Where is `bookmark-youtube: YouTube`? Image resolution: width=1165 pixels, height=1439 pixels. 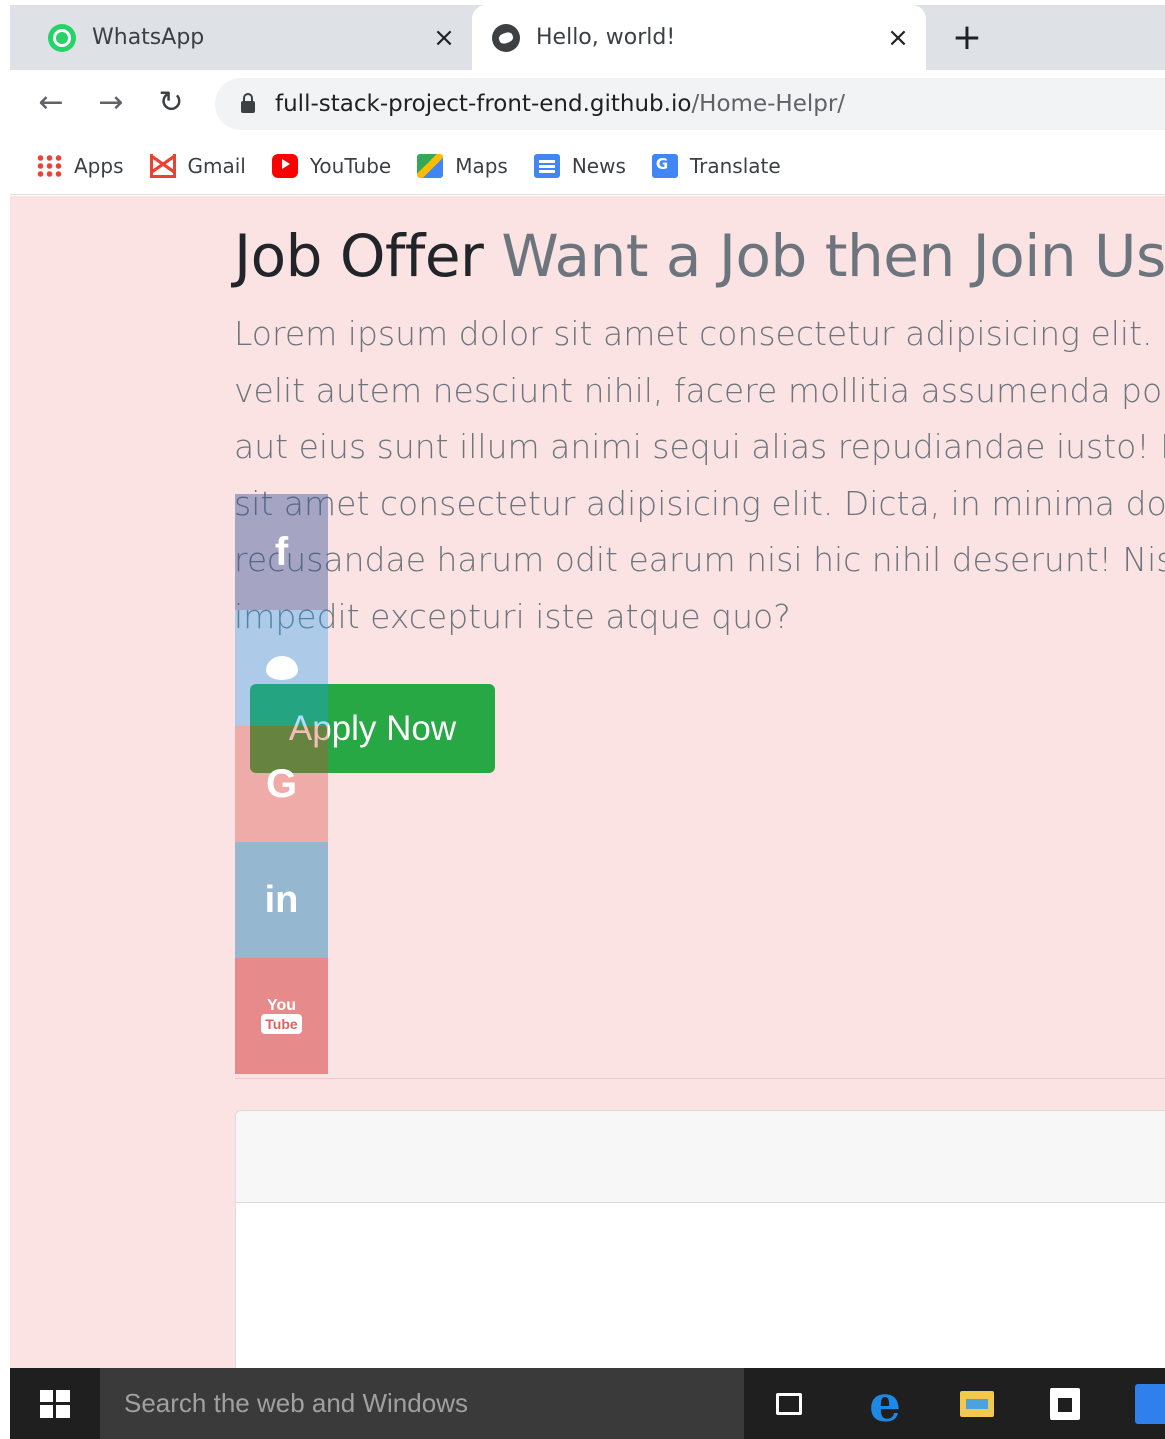
bookmark-youtube: YouTube is located at coordinates (331, 166).